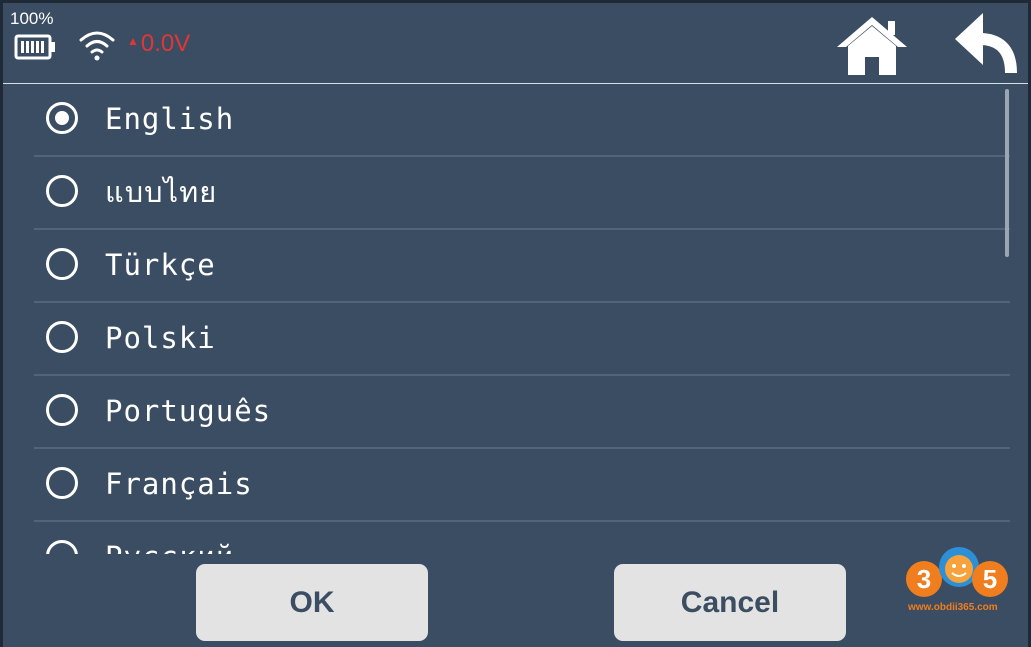  What do you see at coordinates (522, 339) in the screenshot?
I see `language-option-polish: Polski` at bounding box center [522, 339].